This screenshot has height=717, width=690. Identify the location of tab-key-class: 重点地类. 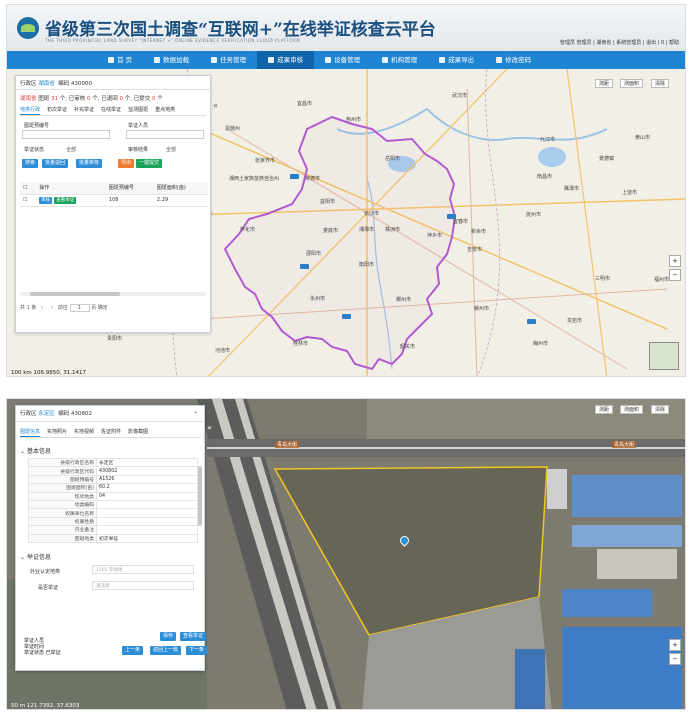
(165, 110).